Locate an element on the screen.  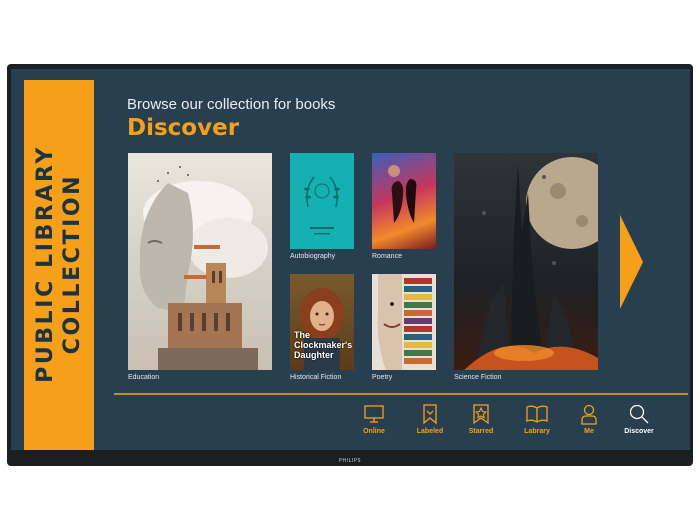
couple-silhouette-icon is located at coordinates (402, 194).